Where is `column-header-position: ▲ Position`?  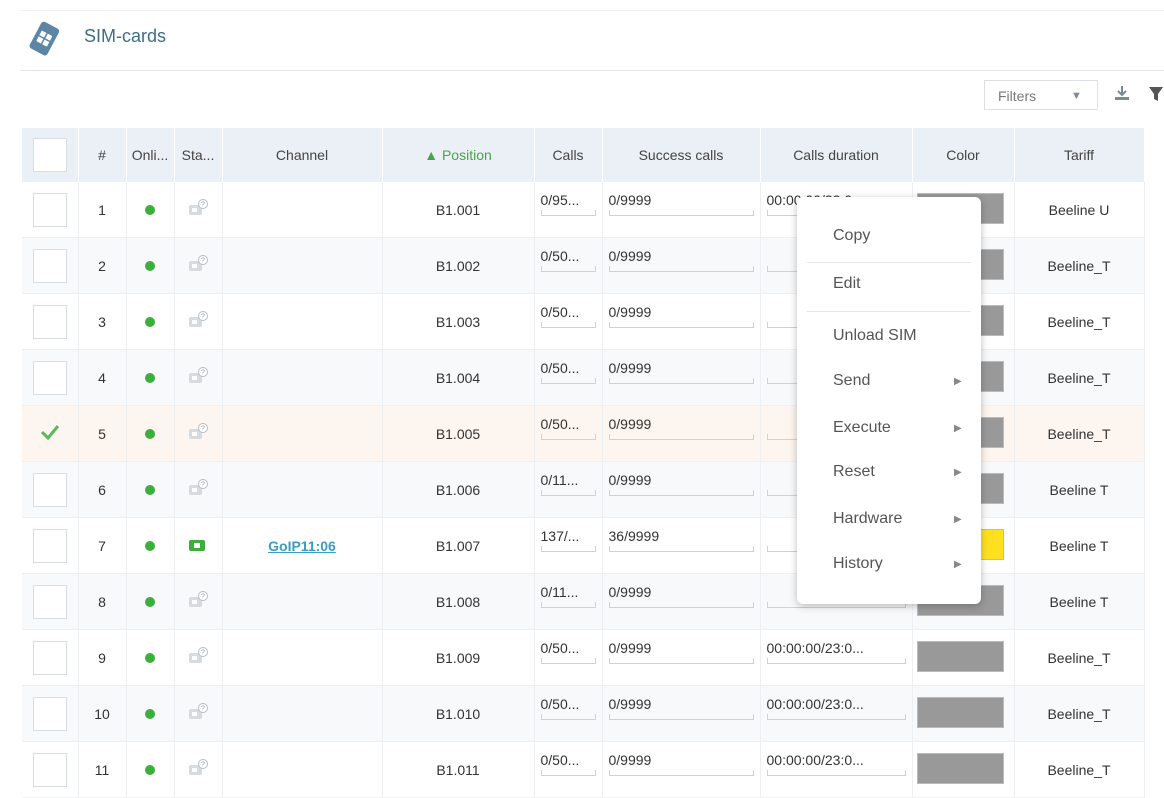 column-header-position: ▲ Position is located at coordinates (458, 155).